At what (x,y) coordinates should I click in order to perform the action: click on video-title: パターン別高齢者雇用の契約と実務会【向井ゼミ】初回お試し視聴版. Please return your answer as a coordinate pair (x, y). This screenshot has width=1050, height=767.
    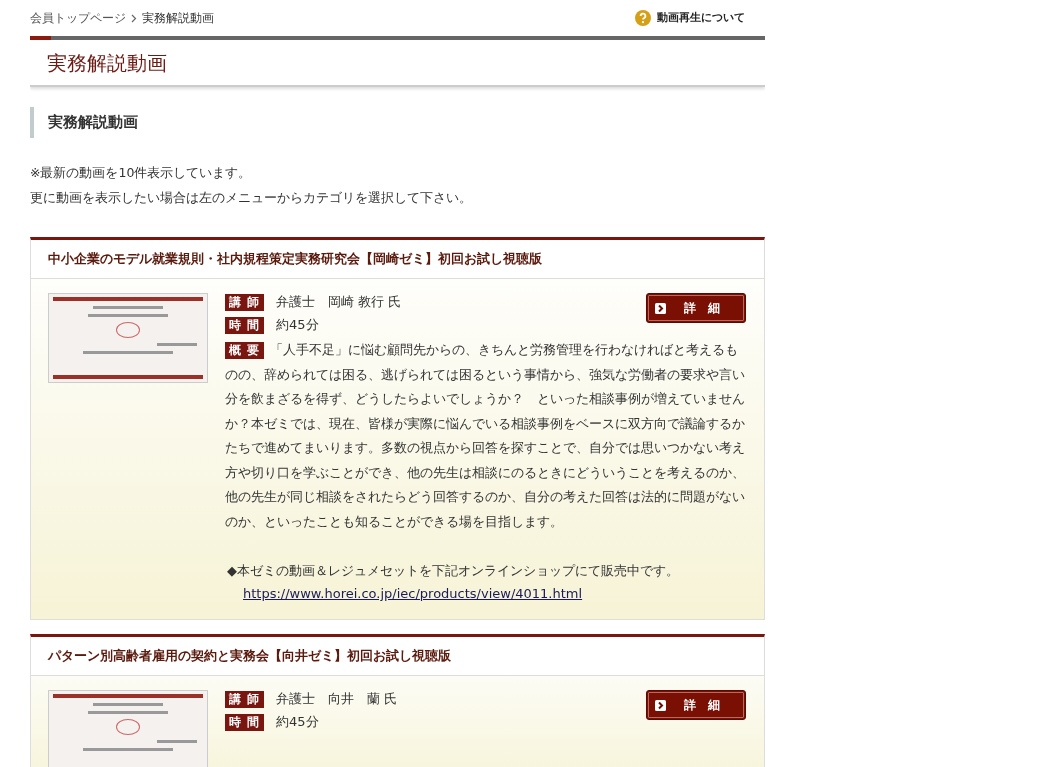
    Looking at the image, I should click on (250, 656).